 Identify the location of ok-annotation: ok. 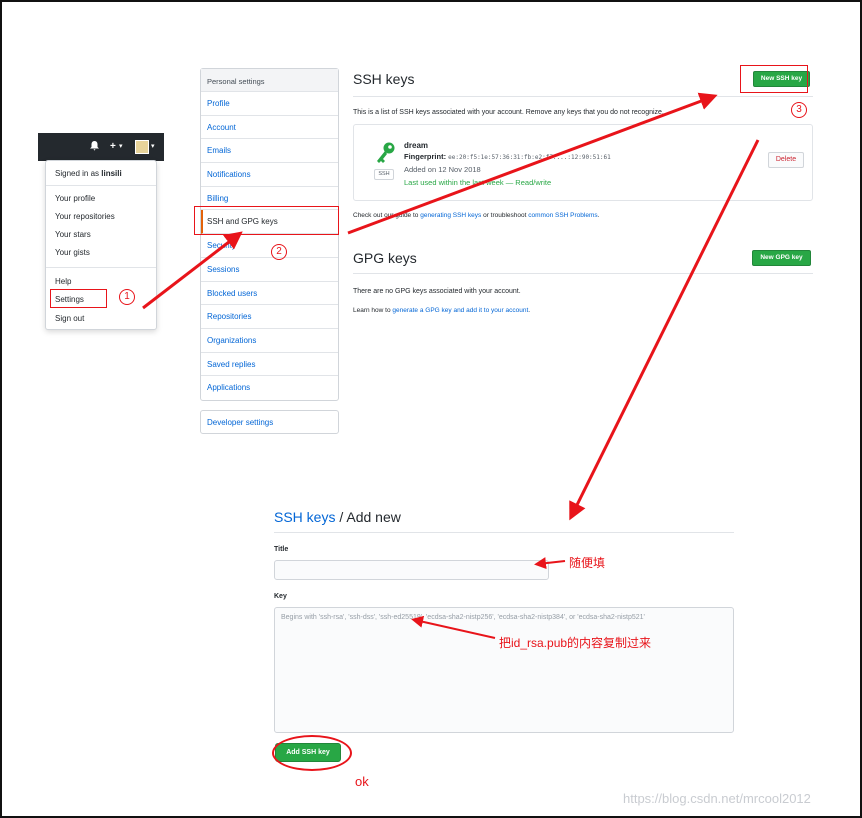
(362, 781).